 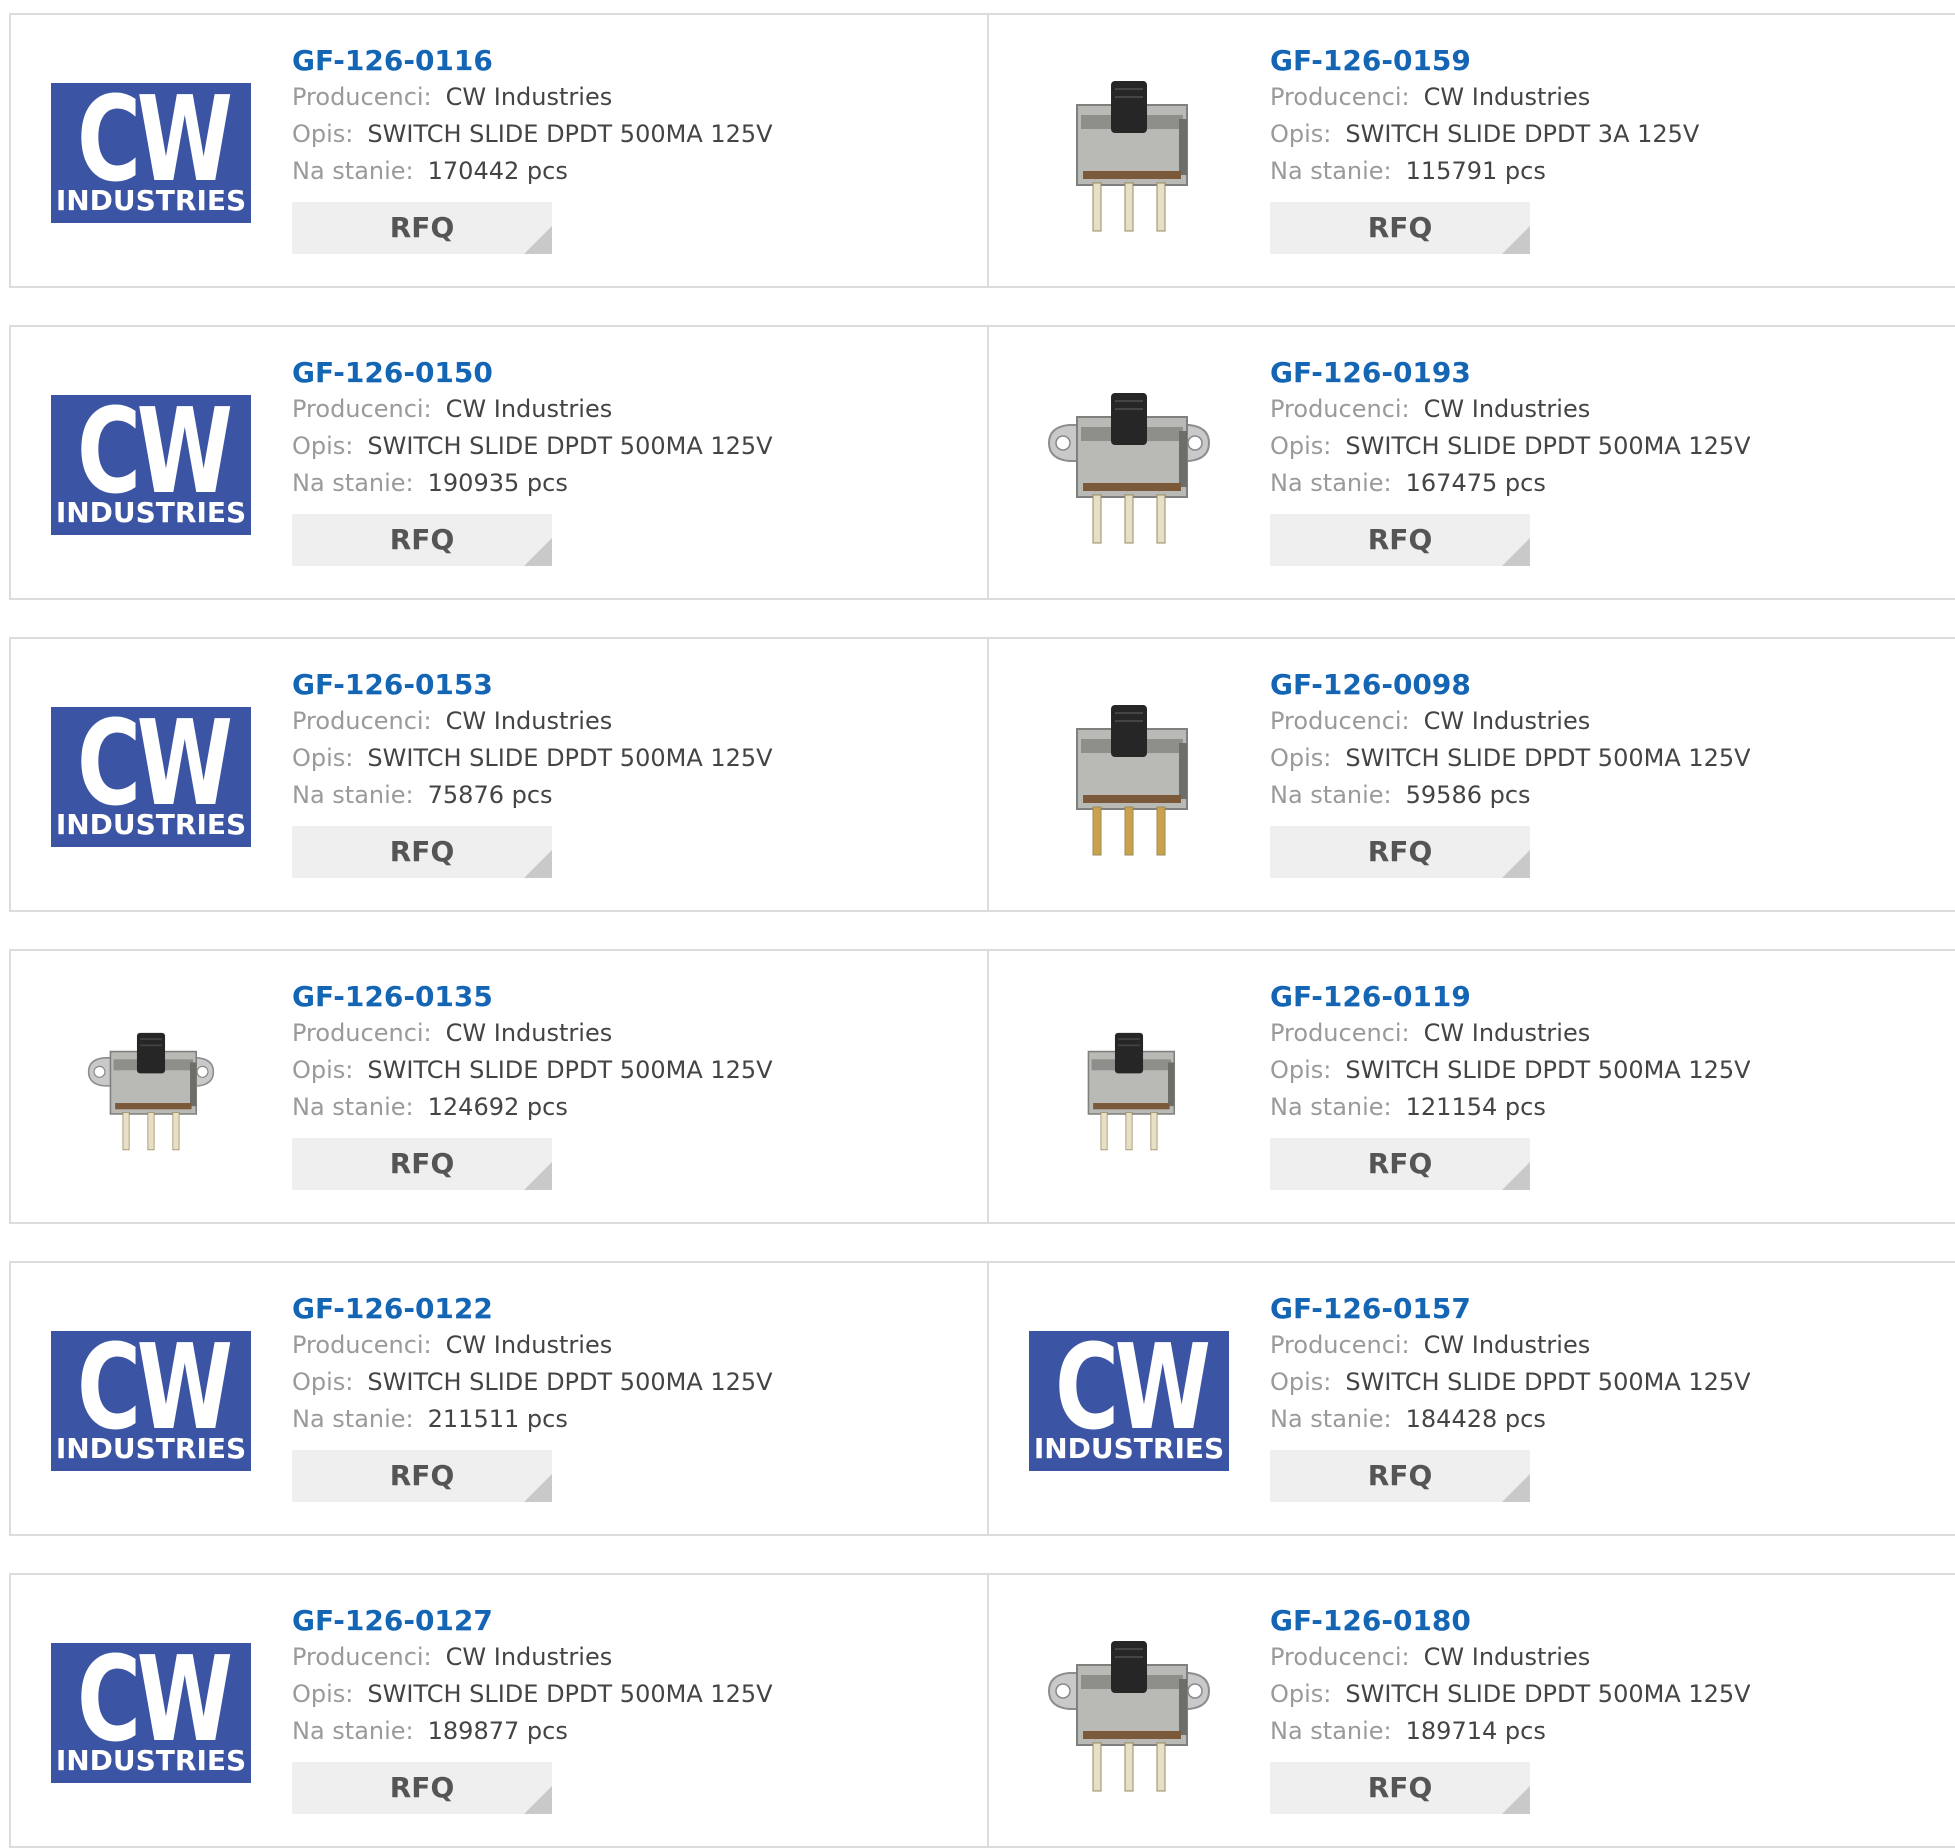 I want to click on stock-value: 190935 pcs, so click(x=497, y=483).